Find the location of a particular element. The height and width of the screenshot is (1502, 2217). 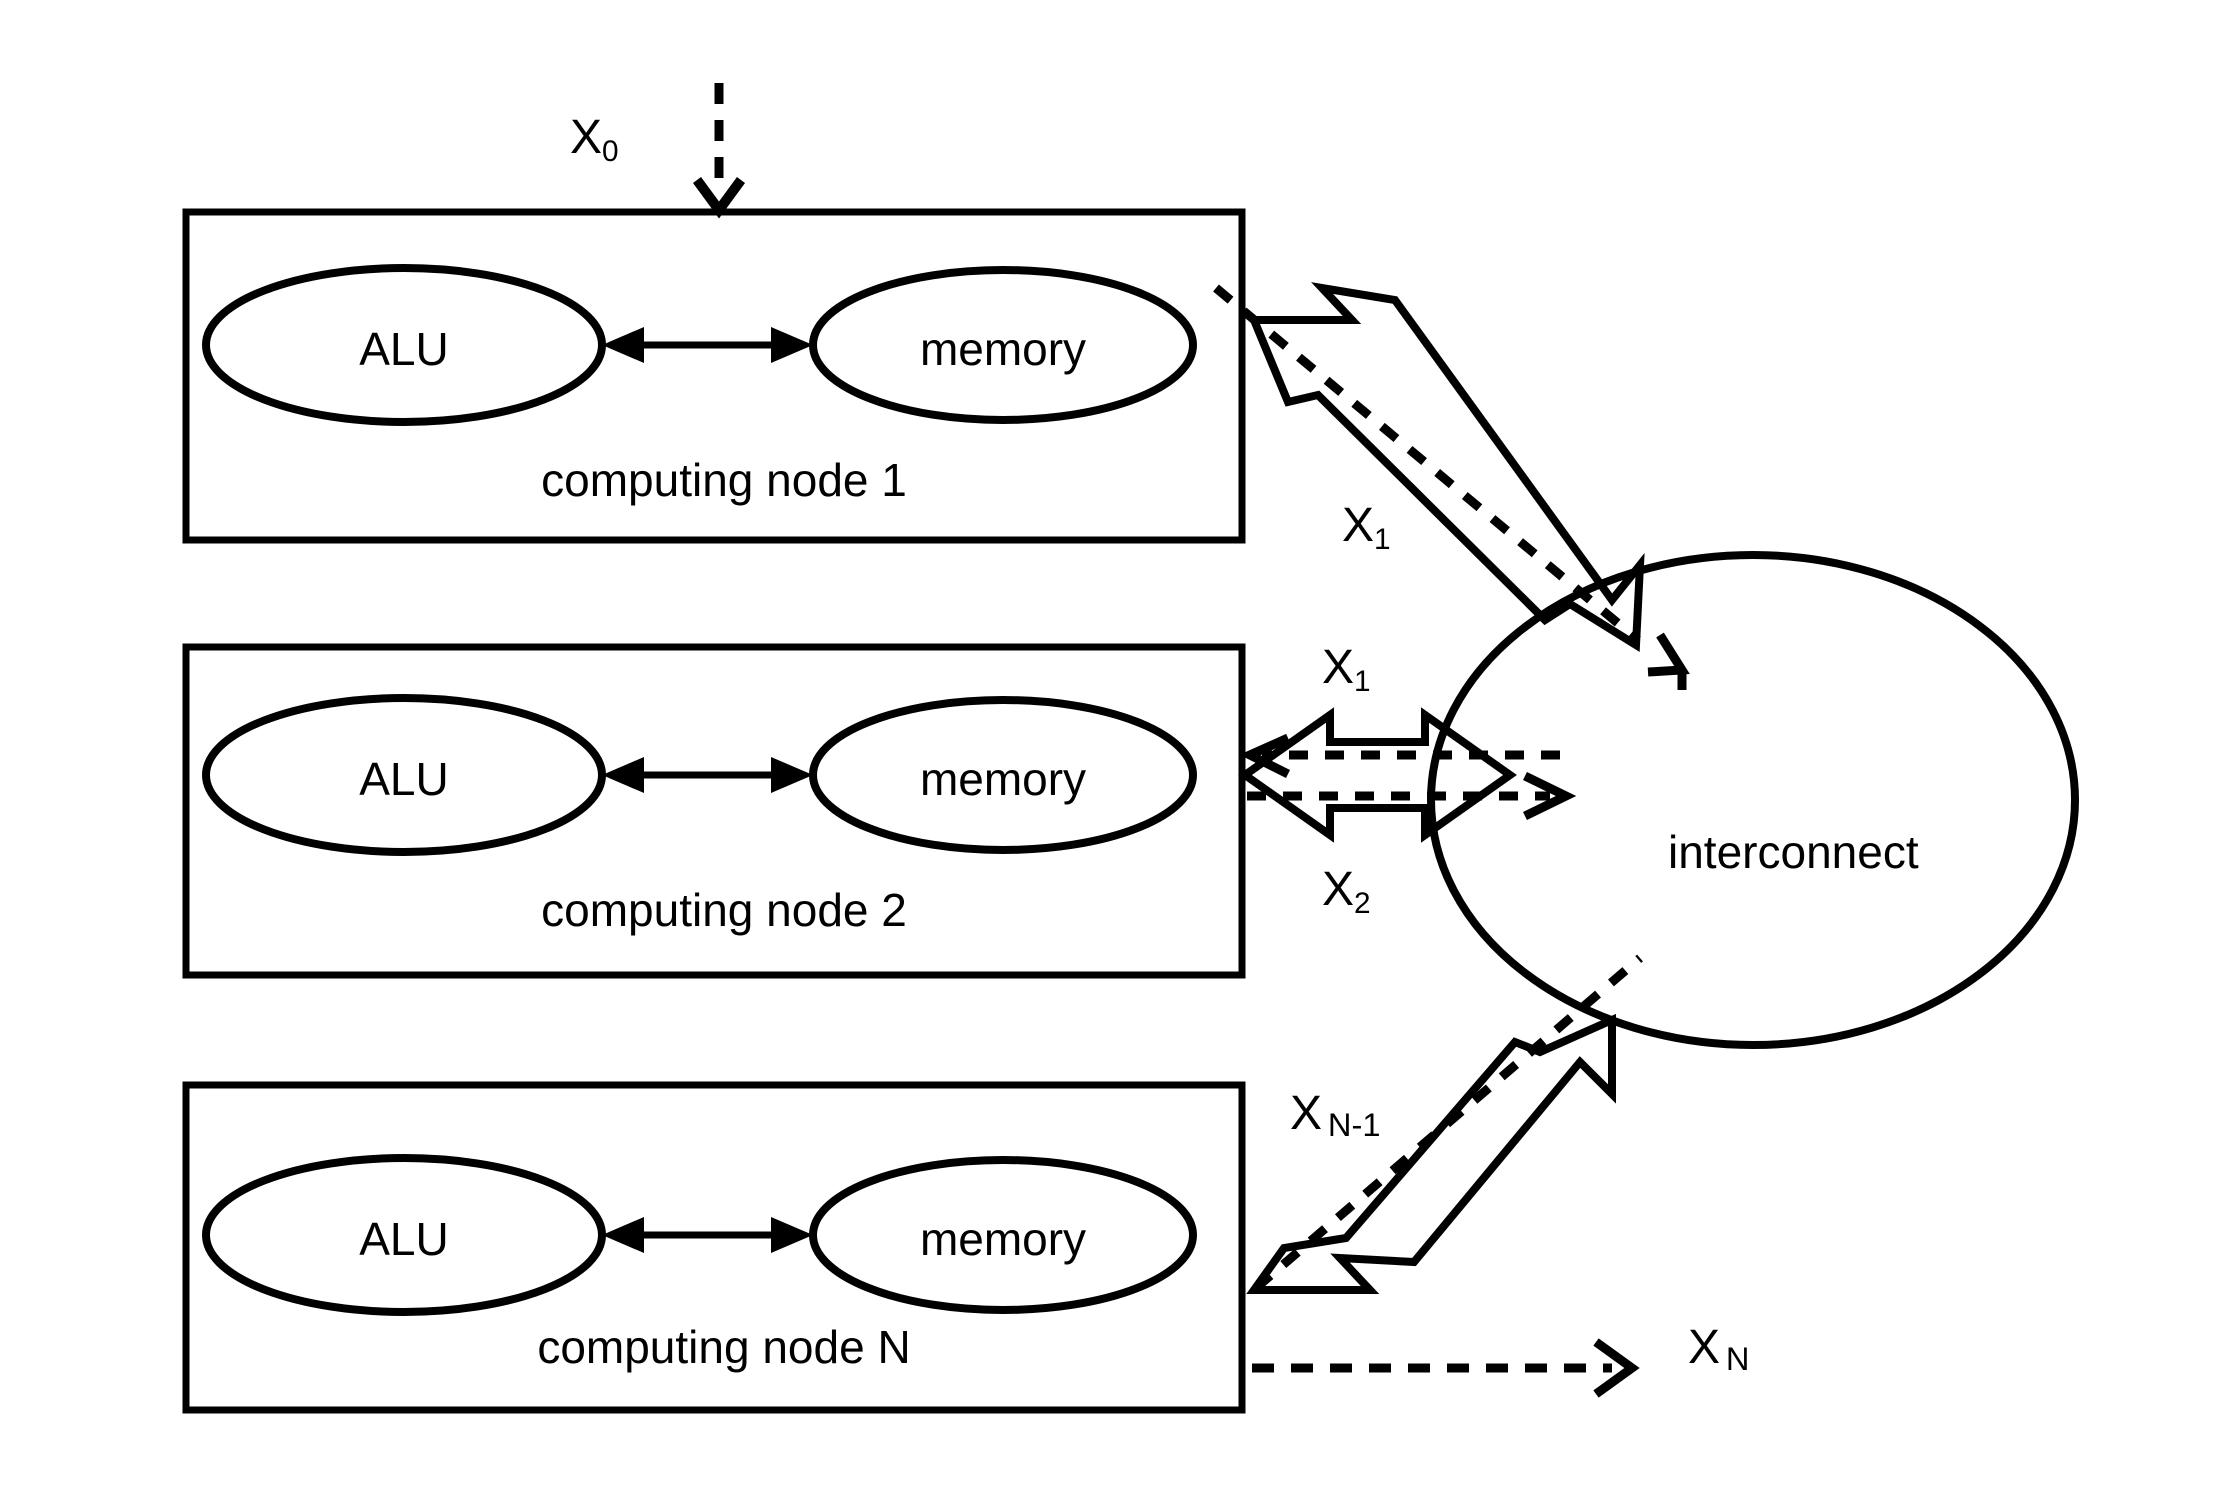

signal-subscript-xn: N is located at coordinates (1737, 1359).